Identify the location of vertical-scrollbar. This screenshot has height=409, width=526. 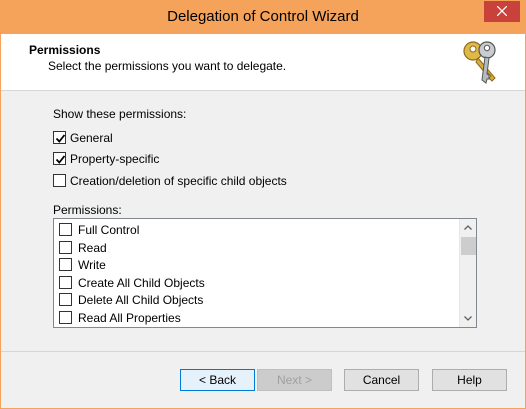
(467, 273).